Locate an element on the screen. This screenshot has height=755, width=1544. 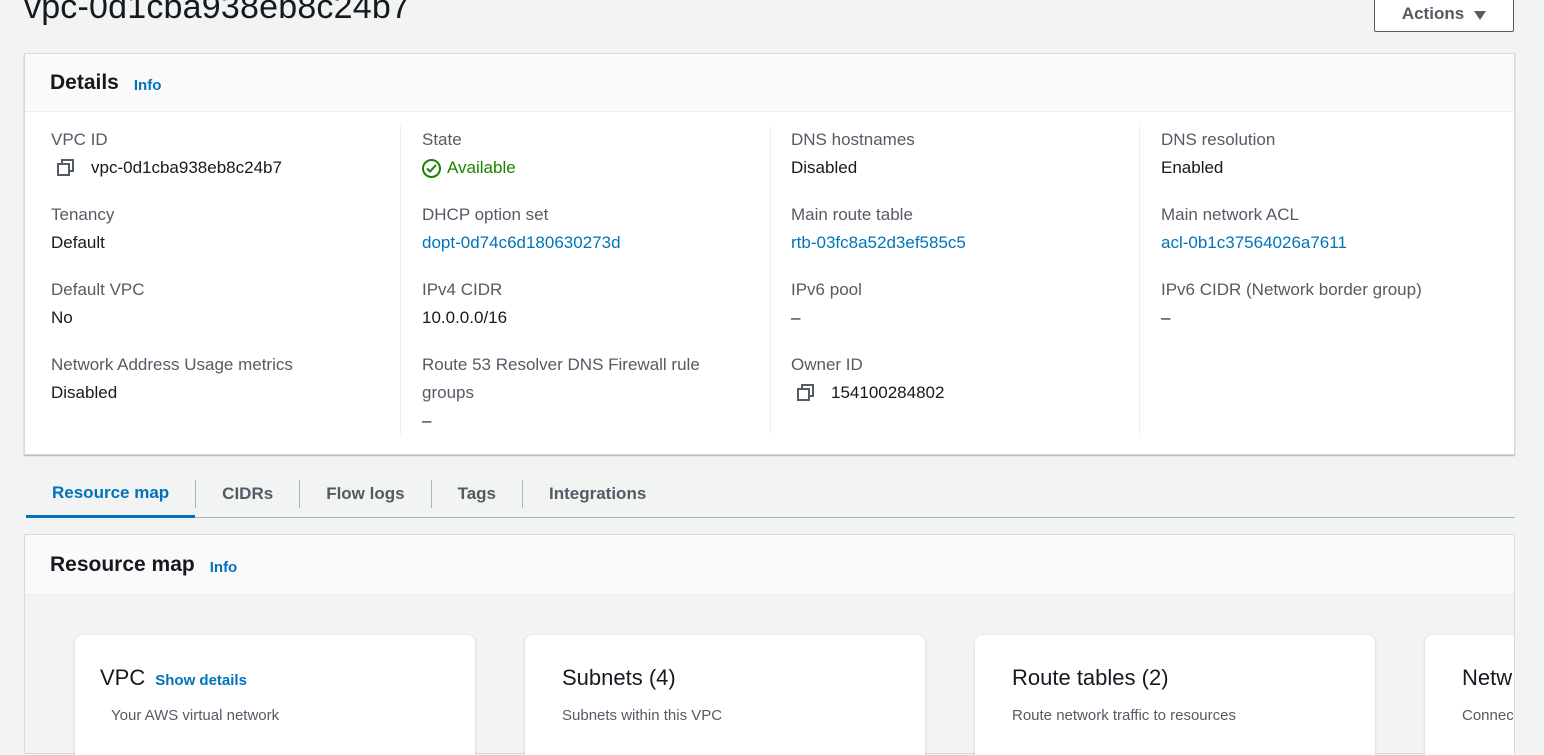
check-circle-icon is located at coordinates (431, 168).